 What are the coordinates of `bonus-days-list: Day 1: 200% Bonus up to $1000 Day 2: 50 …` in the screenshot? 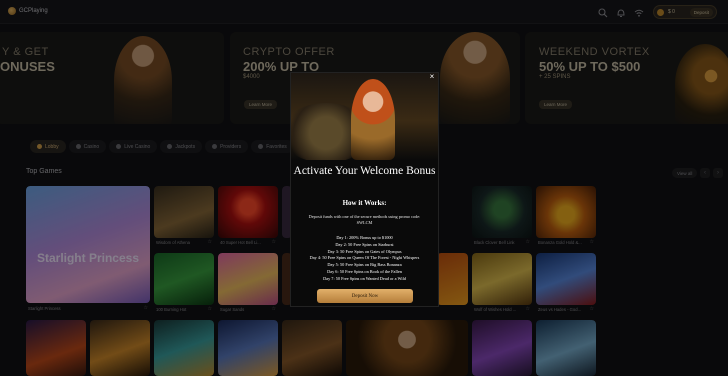 It's located at (364, 259).